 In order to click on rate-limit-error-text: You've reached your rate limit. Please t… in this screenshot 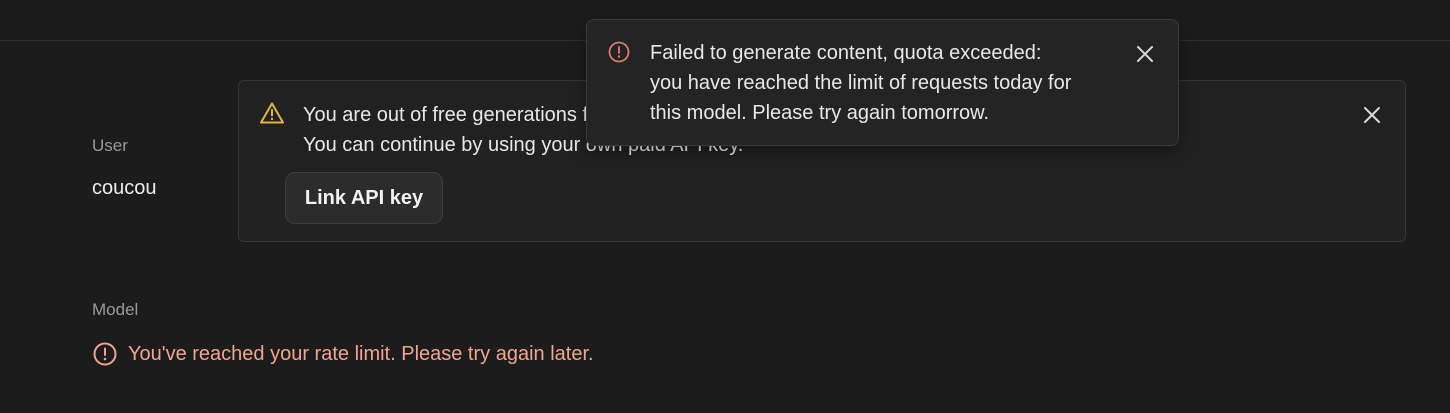, I will do `click(361, 353)`.